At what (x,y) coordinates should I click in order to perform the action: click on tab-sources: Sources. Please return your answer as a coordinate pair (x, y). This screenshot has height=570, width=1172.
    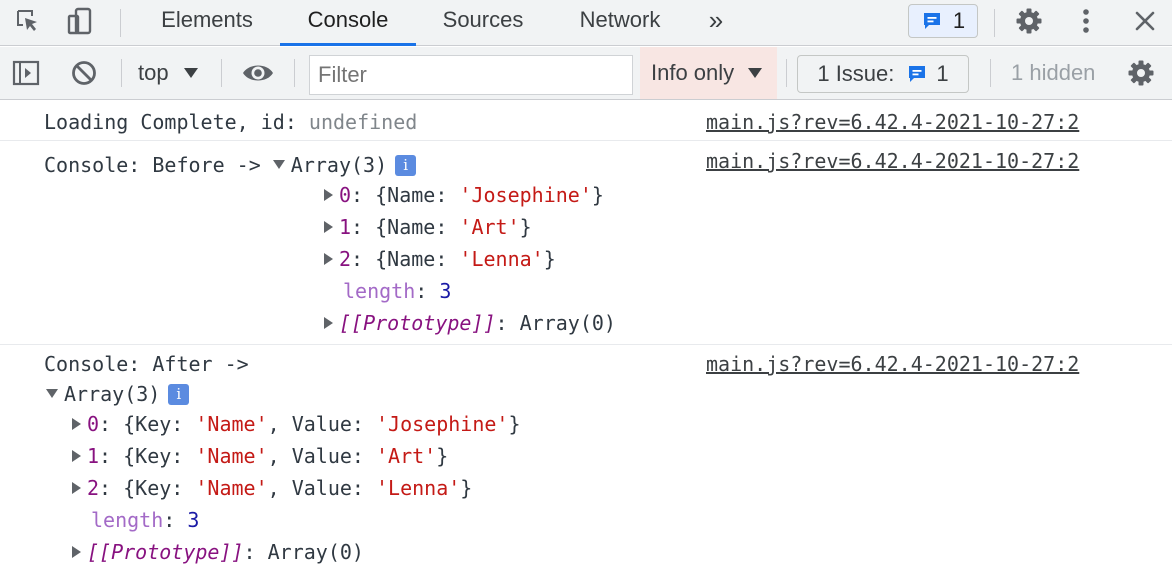
    Looking at the image, I should click on (483, 23).